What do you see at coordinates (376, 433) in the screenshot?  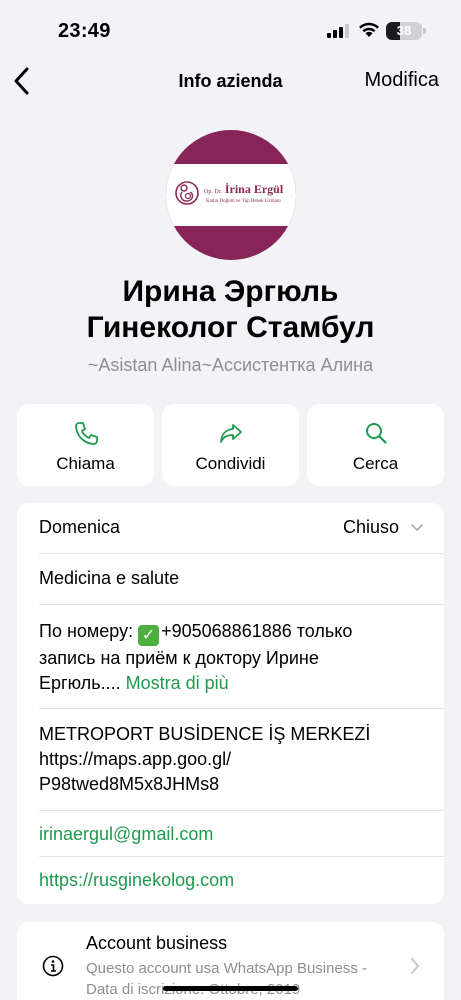 I see `search-icon` at bounding box center [376, 433].